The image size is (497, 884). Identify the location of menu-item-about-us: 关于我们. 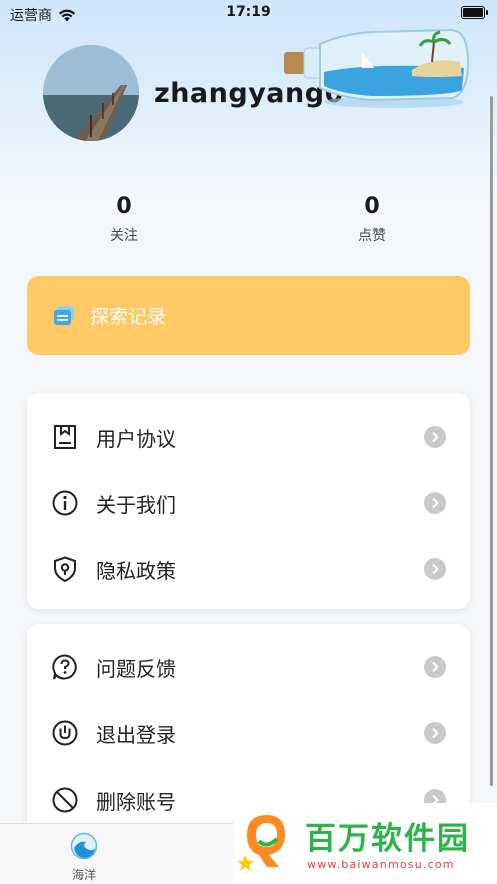
(248, 503).